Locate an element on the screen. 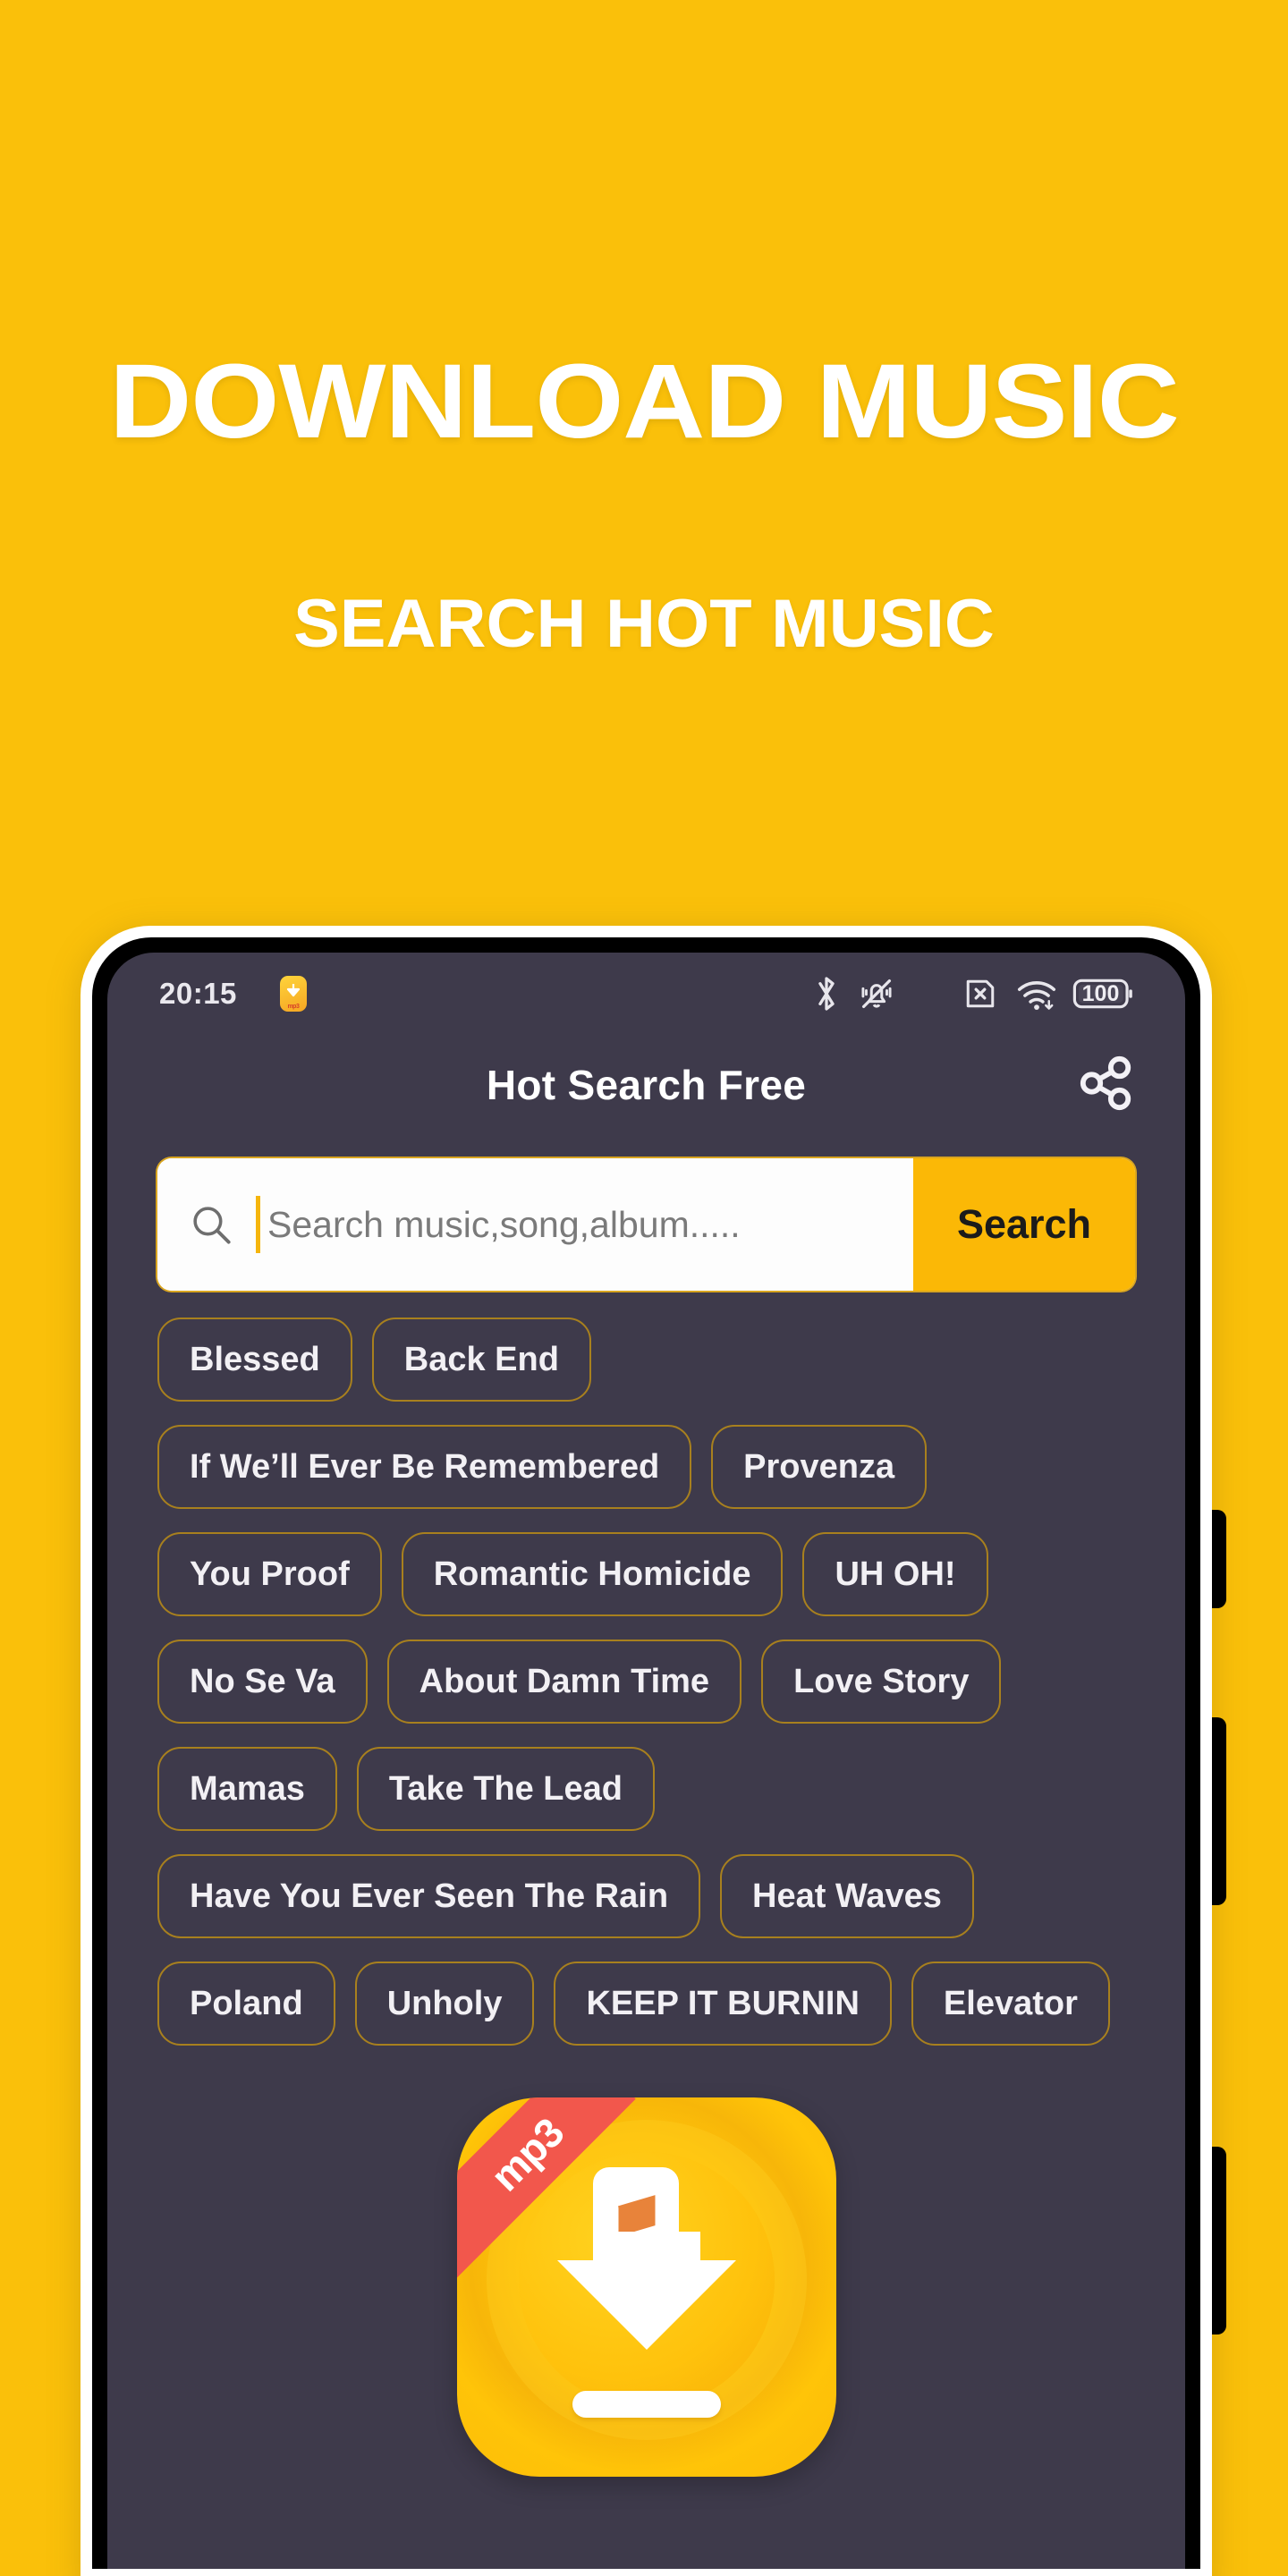  share-button is located at coordinates (1106, 1085).